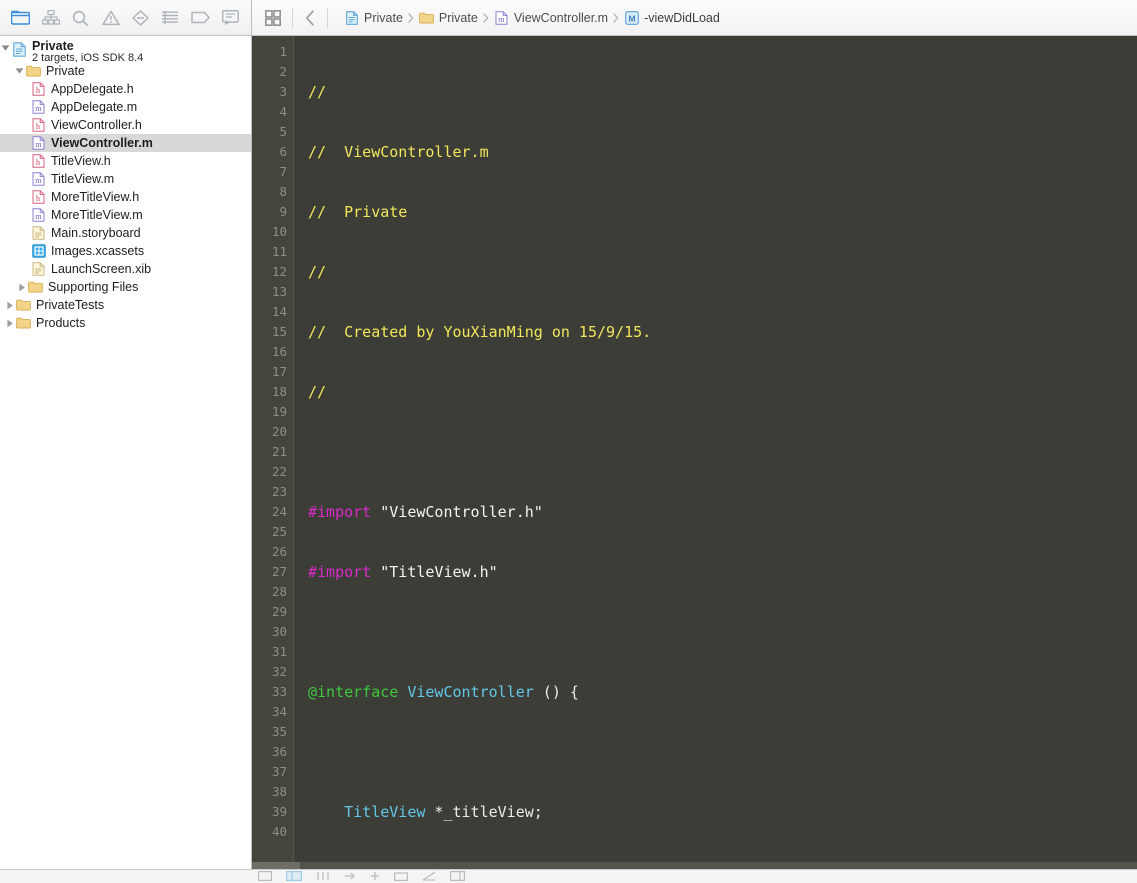 Image resolution: width=1137 pixels, height=883 pixels. Describe the element at coordinates (125, 197) in the screenshot. I see `sidebar-item-moretitleview-h: h MoreTitleView.h` at that location.